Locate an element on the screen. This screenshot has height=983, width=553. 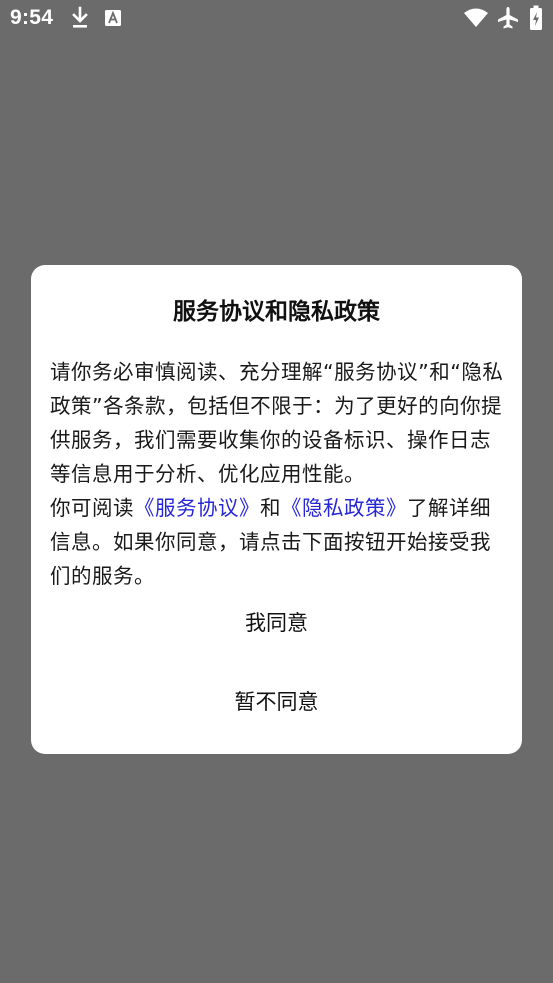
dialog-title: 服务协议和隐私政策 is located at coordinates (276, 312).